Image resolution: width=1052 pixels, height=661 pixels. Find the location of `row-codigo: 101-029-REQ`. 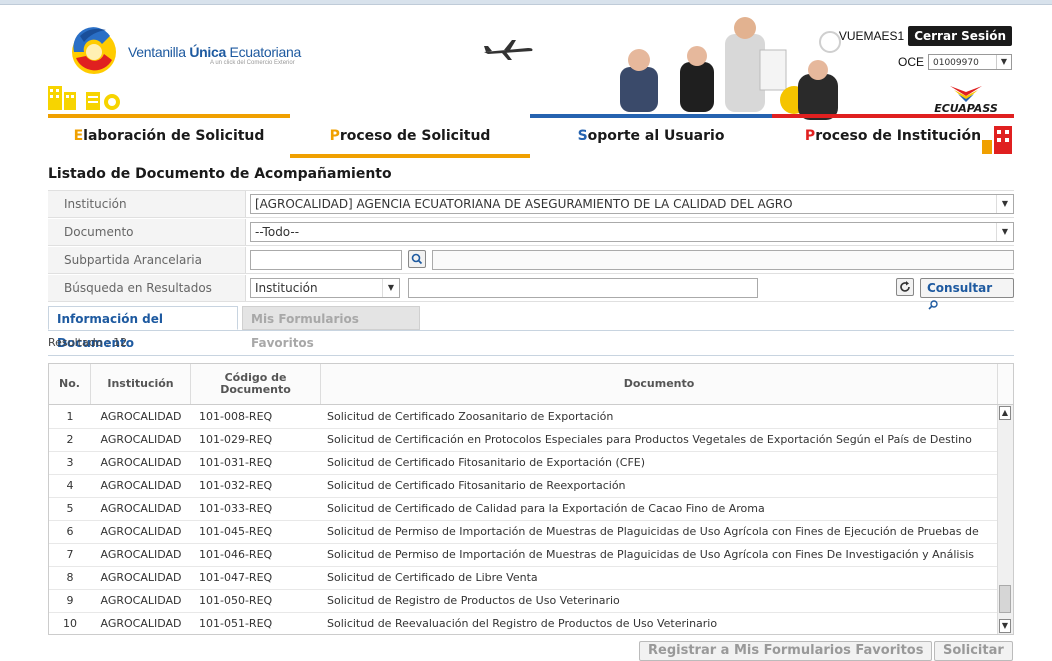

row-codigo: 101-029-REQ is located at coordinates (236, 439).